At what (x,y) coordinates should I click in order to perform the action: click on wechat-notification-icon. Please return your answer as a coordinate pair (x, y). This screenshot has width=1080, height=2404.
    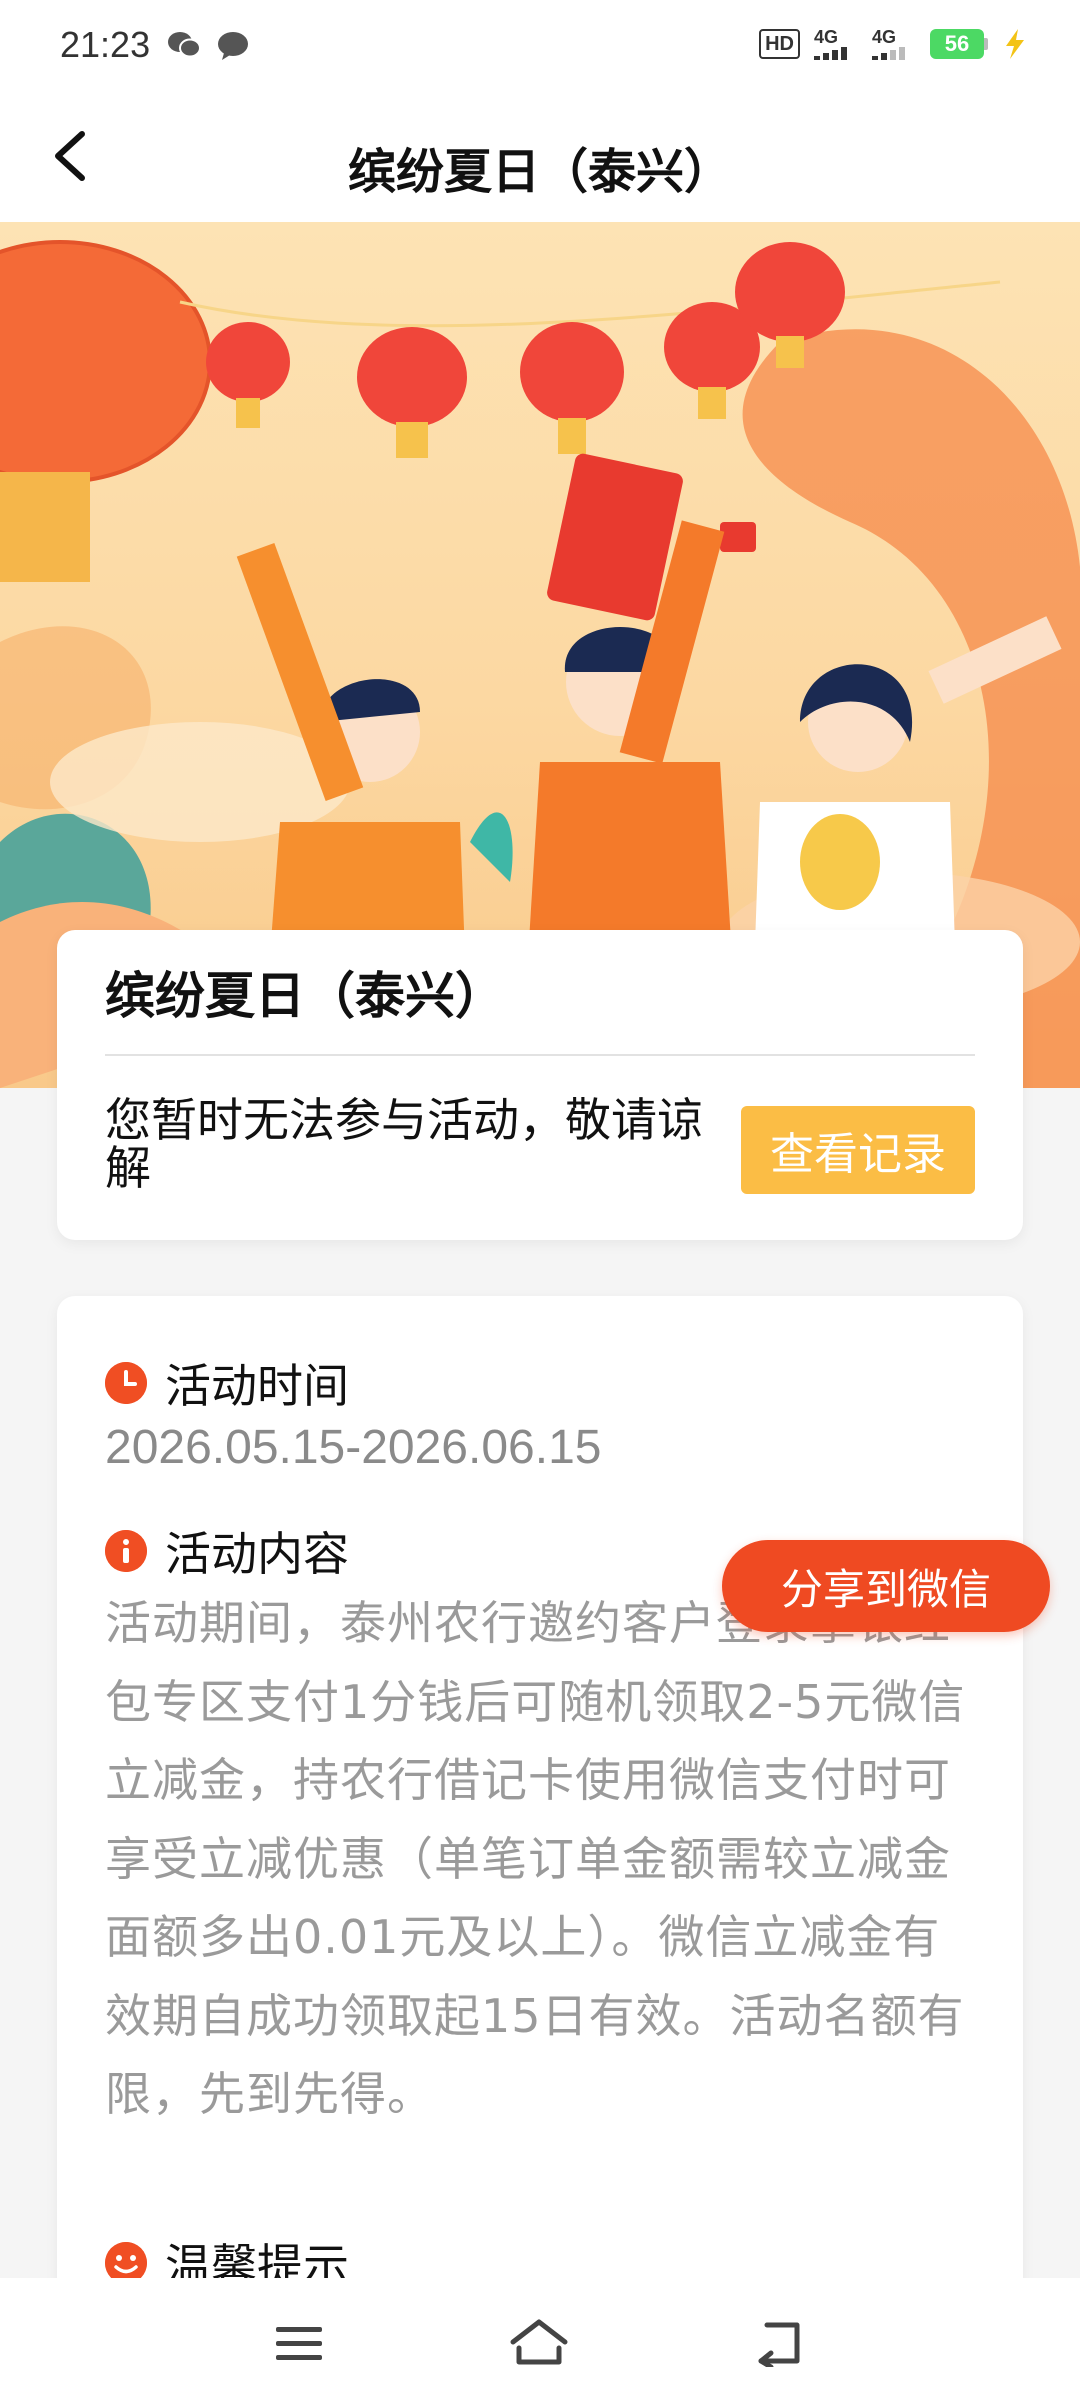
    Looking at the image, I should click on (184, 45).